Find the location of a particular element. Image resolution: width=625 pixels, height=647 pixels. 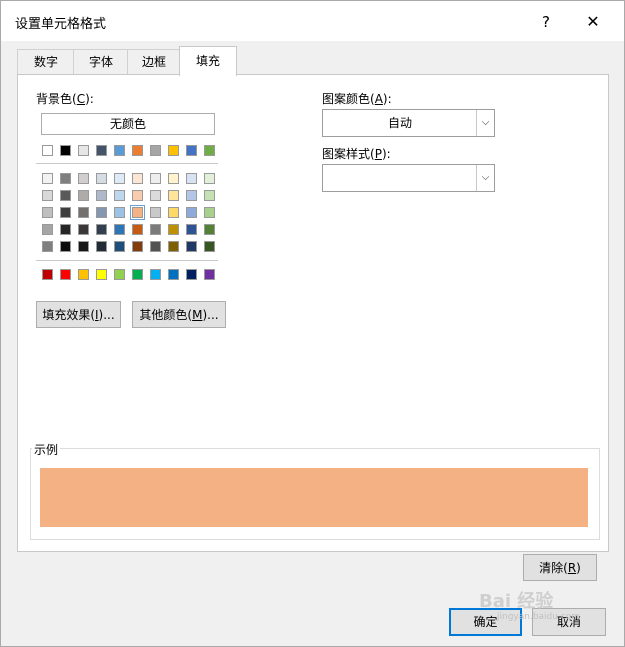

sample-preview is located at coordinates (314, 497).